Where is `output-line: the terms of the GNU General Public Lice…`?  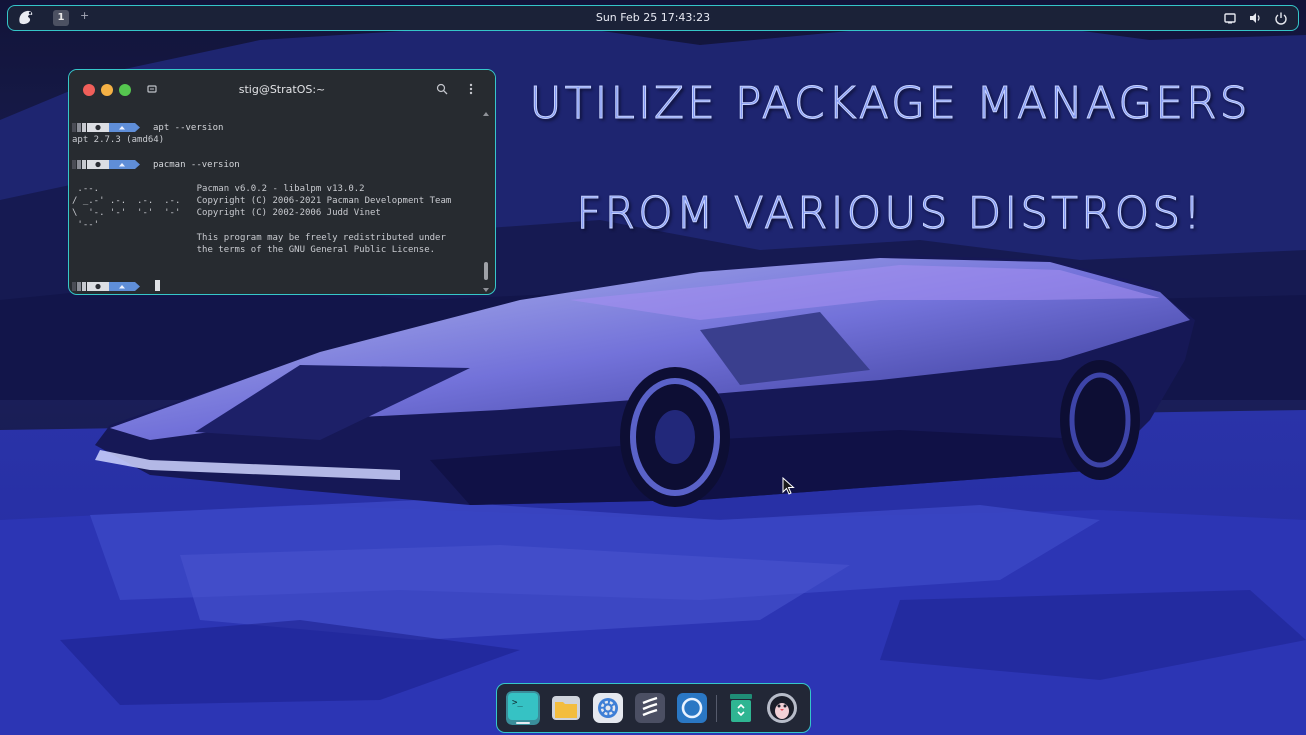 output-line: the terms of the GNU General Public Lice… is located at coordinates (254, 250).